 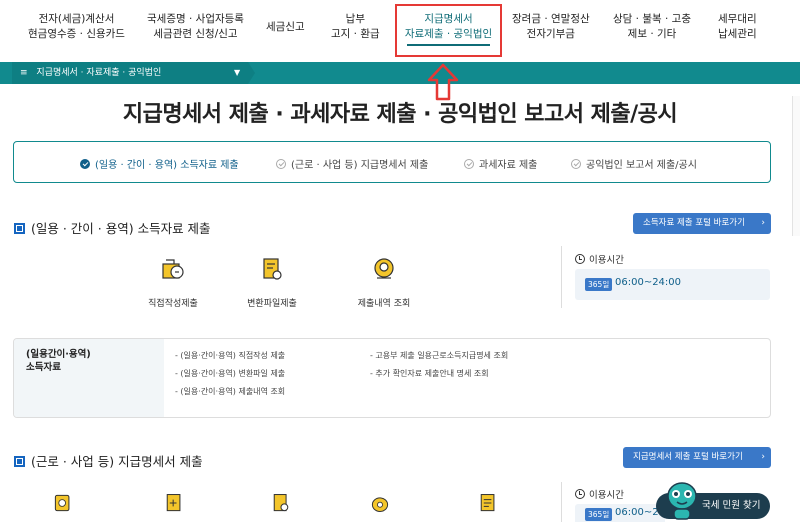 What do you see at coordinates (551, 27) in the screenshot?
I see `nav-item-incentives: 장려금 · 연말정산 전자기부금` at bounding box center [551, 27].